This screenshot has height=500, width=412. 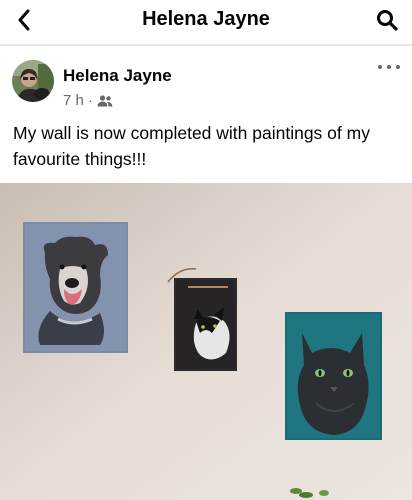 I want to click on page-title: Helena Jayne, so click(x=206, y=19).